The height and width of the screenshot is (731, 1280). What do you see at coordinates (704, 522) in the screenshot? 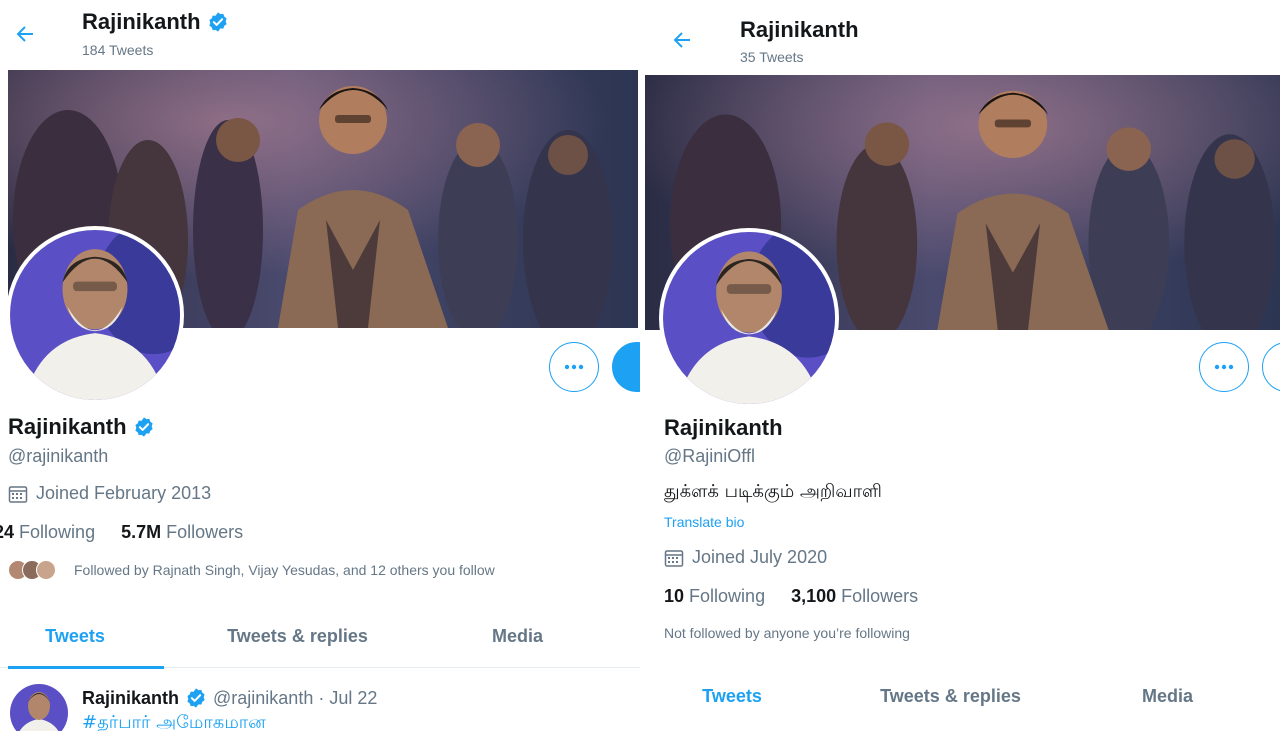
I see `translate-bio-link: Translate bio` at bounding box center [704, 522].